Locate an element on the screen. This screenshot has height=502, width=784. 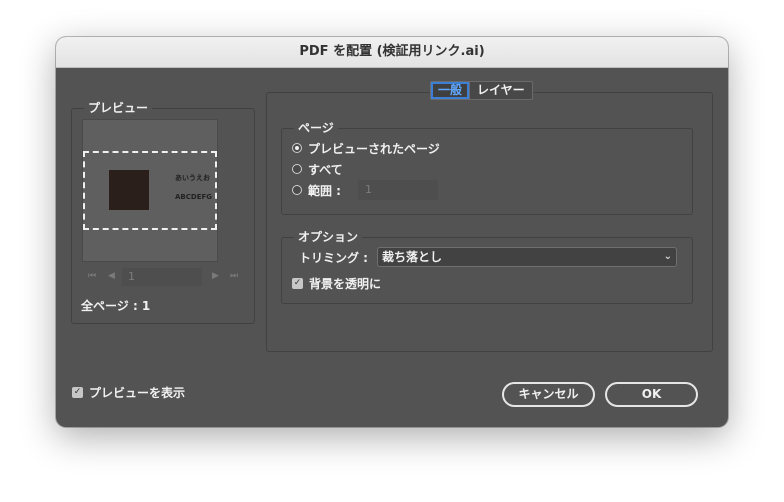
radio-range-label: 範囲 : is located at coordinates (324, 190).